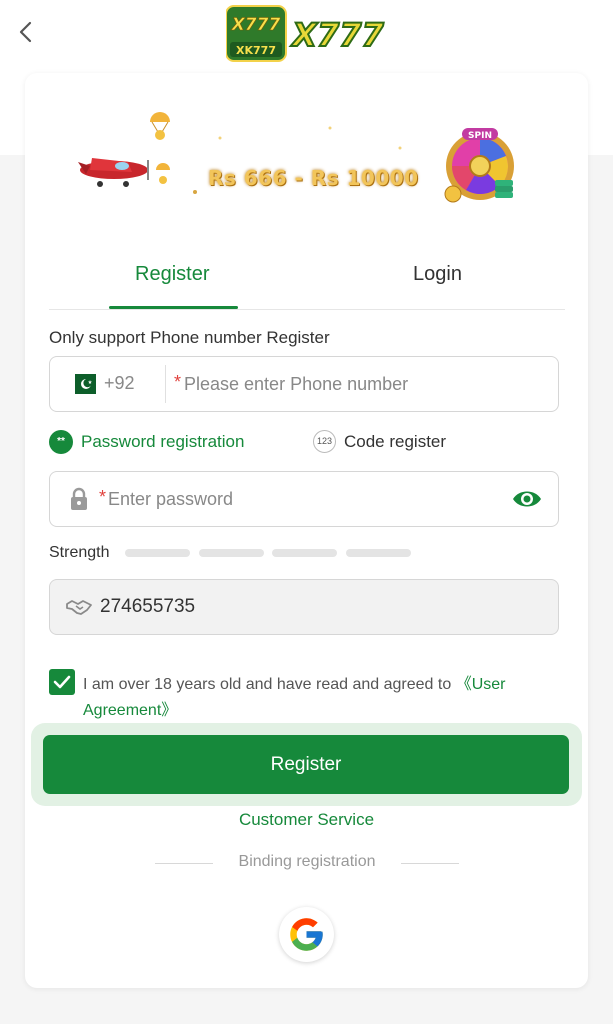 Image resolution: width=613 pixels, height=1024 pixels. I want to click on country-code: +92, so click(119, 383).